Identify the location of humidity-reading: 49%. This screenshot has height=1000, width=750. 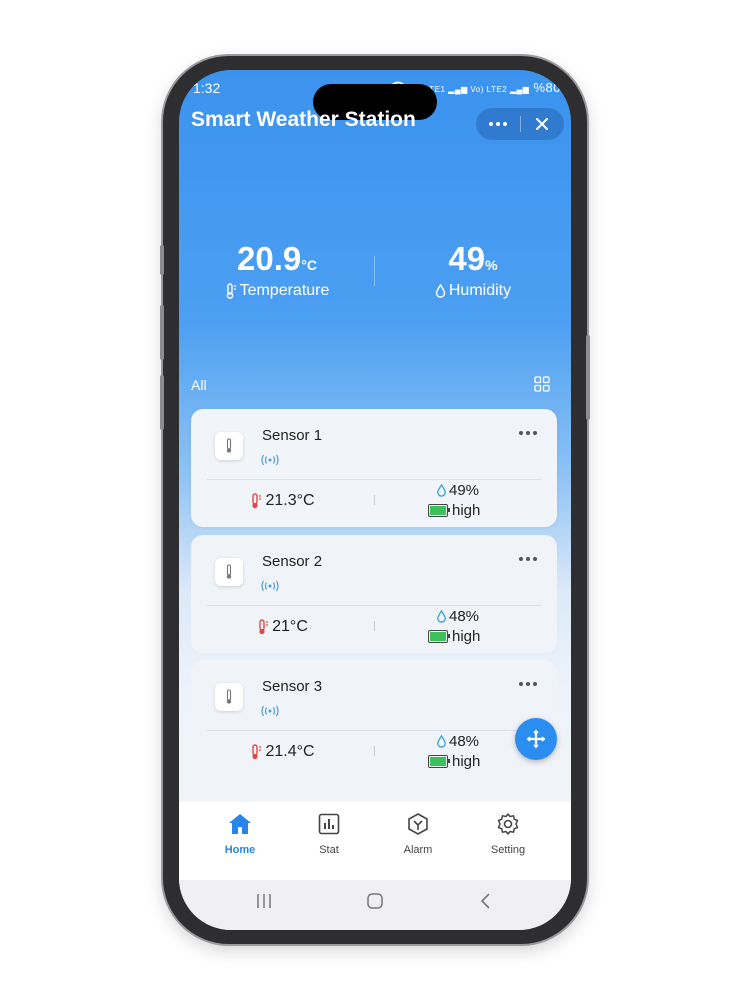
(464, 490).